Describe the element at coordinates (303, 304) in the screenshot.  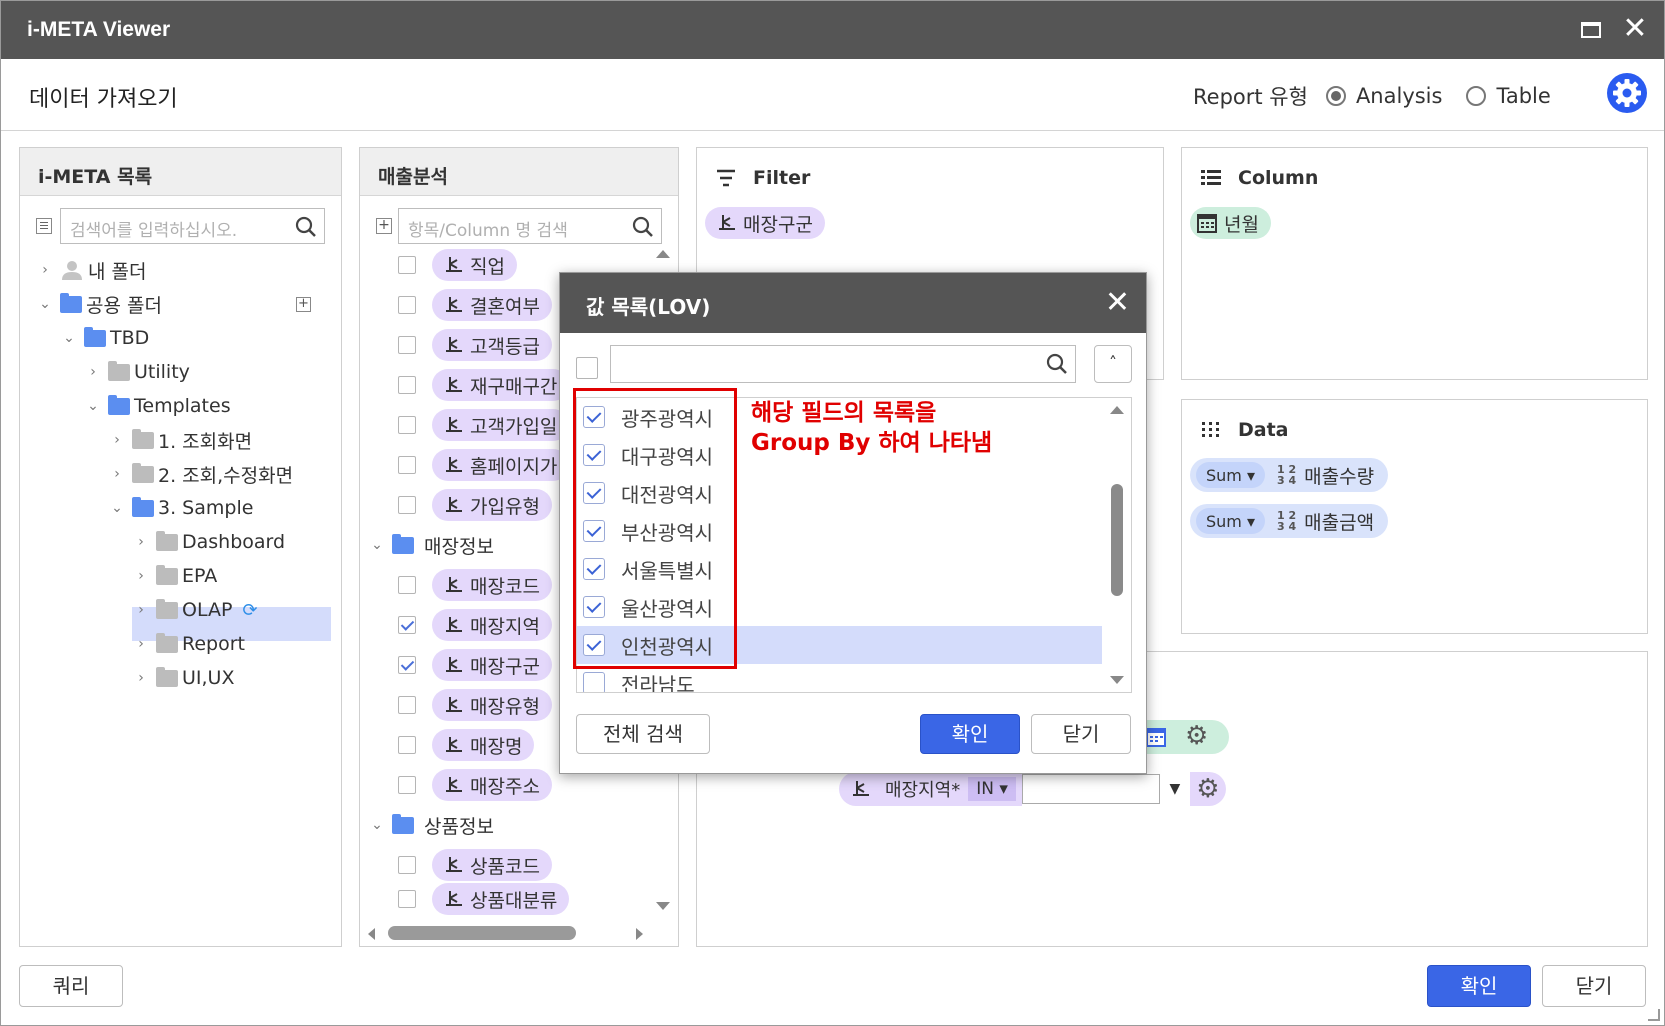
I see `add-folder-icon: +` at that location.